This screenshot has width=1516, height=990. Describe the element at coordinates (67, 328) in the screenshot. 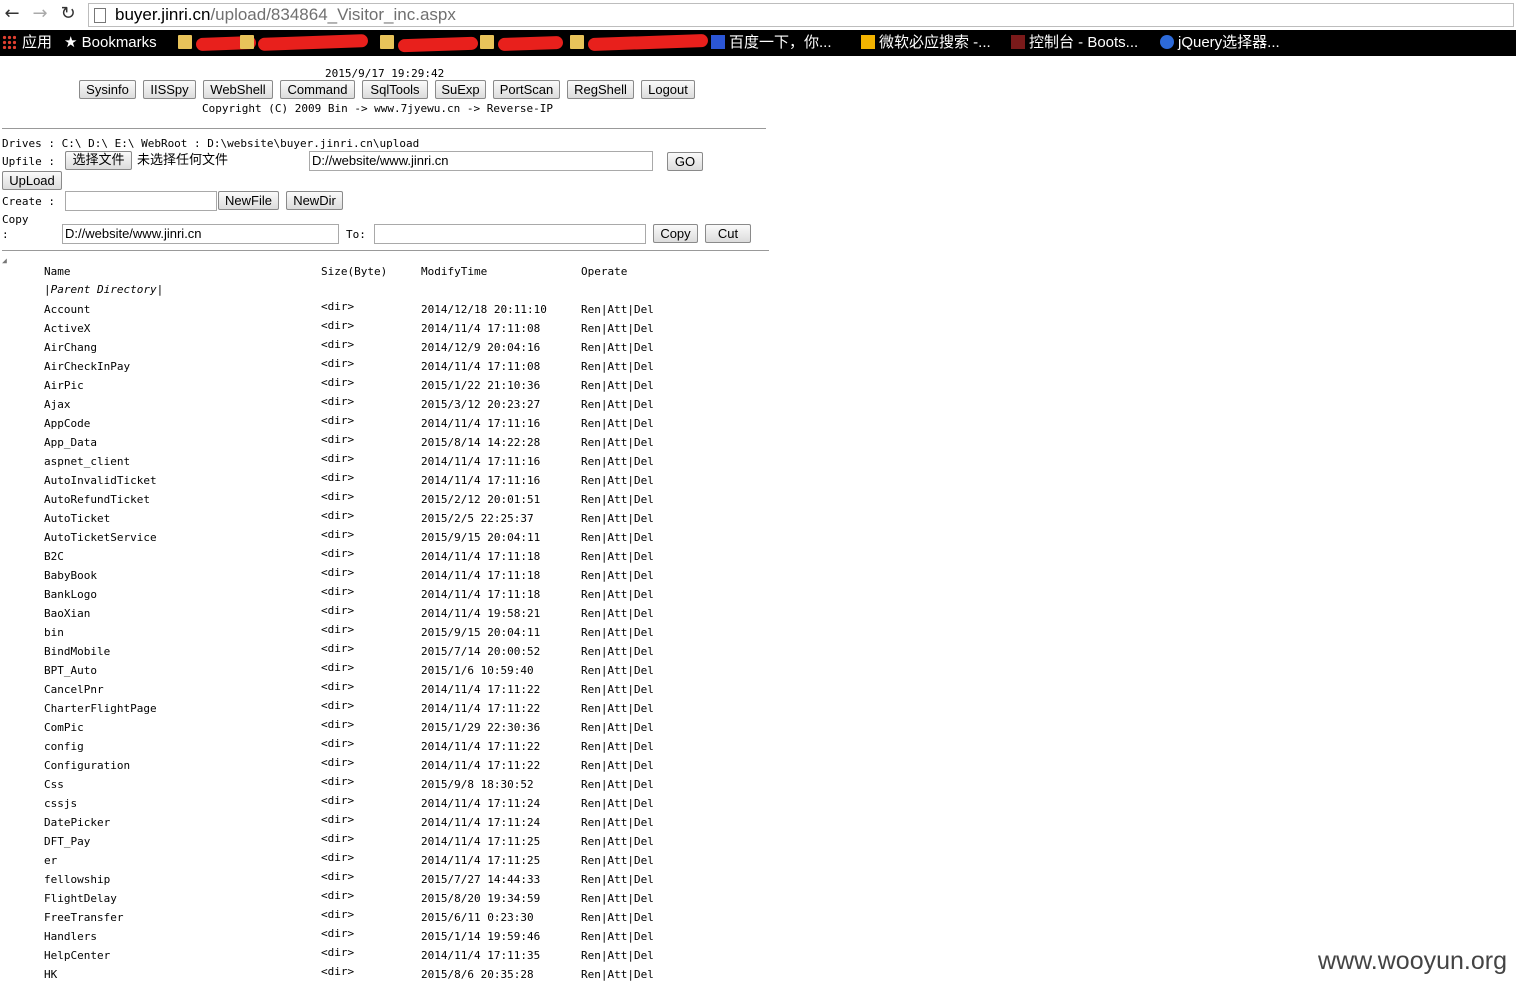

I see `file-name-link: ActiveX` at that location.